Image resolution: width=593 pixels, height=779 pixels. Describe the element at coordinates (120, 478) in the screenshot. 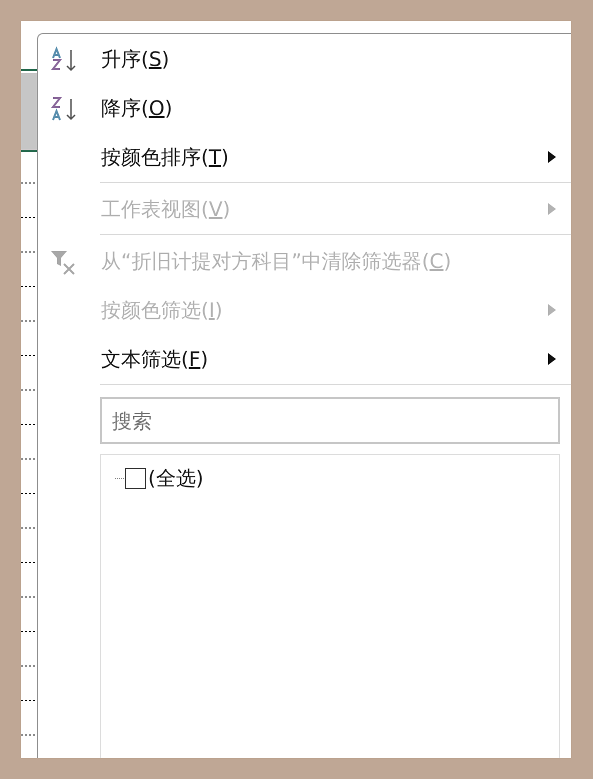

I see `tree-line` at that location.